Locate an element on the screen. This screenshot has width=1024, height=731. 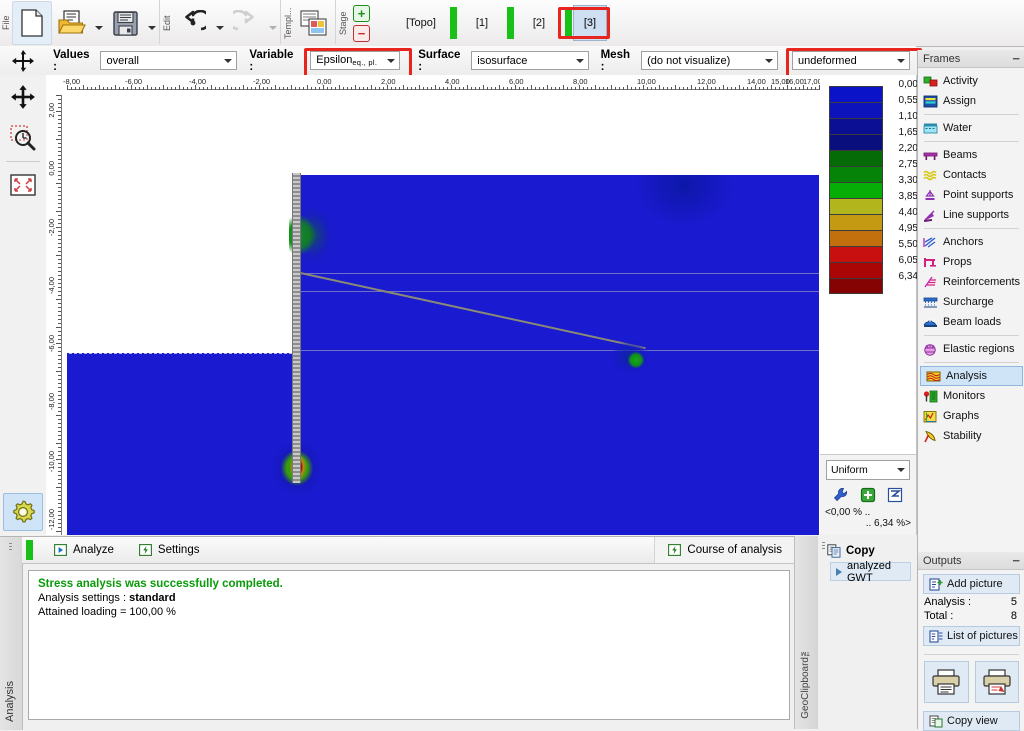
tab-settings: Settings is located at coordinates (169, 550).